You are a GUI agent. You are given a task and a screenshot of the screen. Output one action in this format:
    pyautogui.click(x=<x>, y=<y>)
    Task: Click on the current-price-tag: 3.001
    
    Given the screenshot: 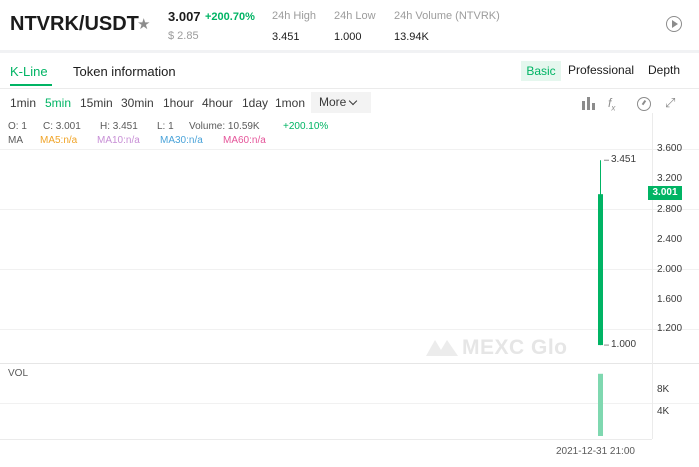 What is the action you would take?
    pyautogui.click(x=665, y=193)
    